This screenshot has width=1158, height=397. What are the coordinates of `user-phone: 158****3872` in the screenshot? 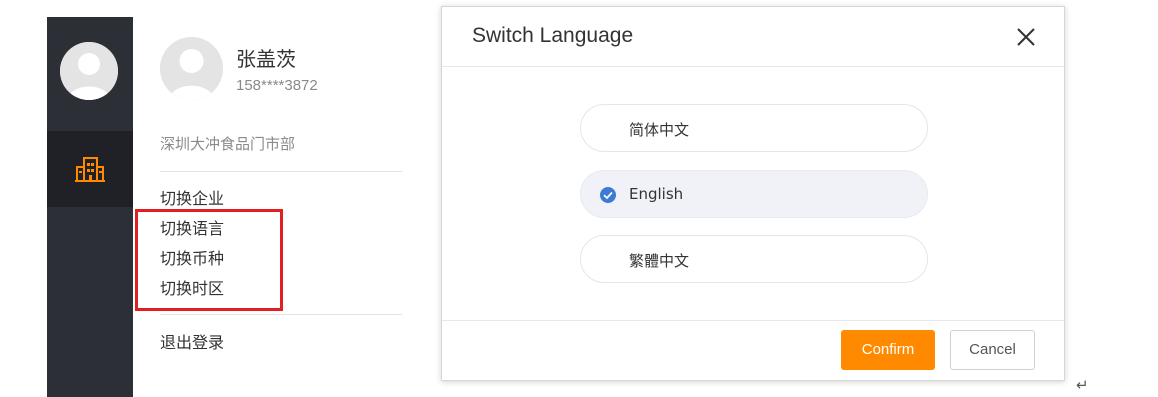 It's located at (277, 85).